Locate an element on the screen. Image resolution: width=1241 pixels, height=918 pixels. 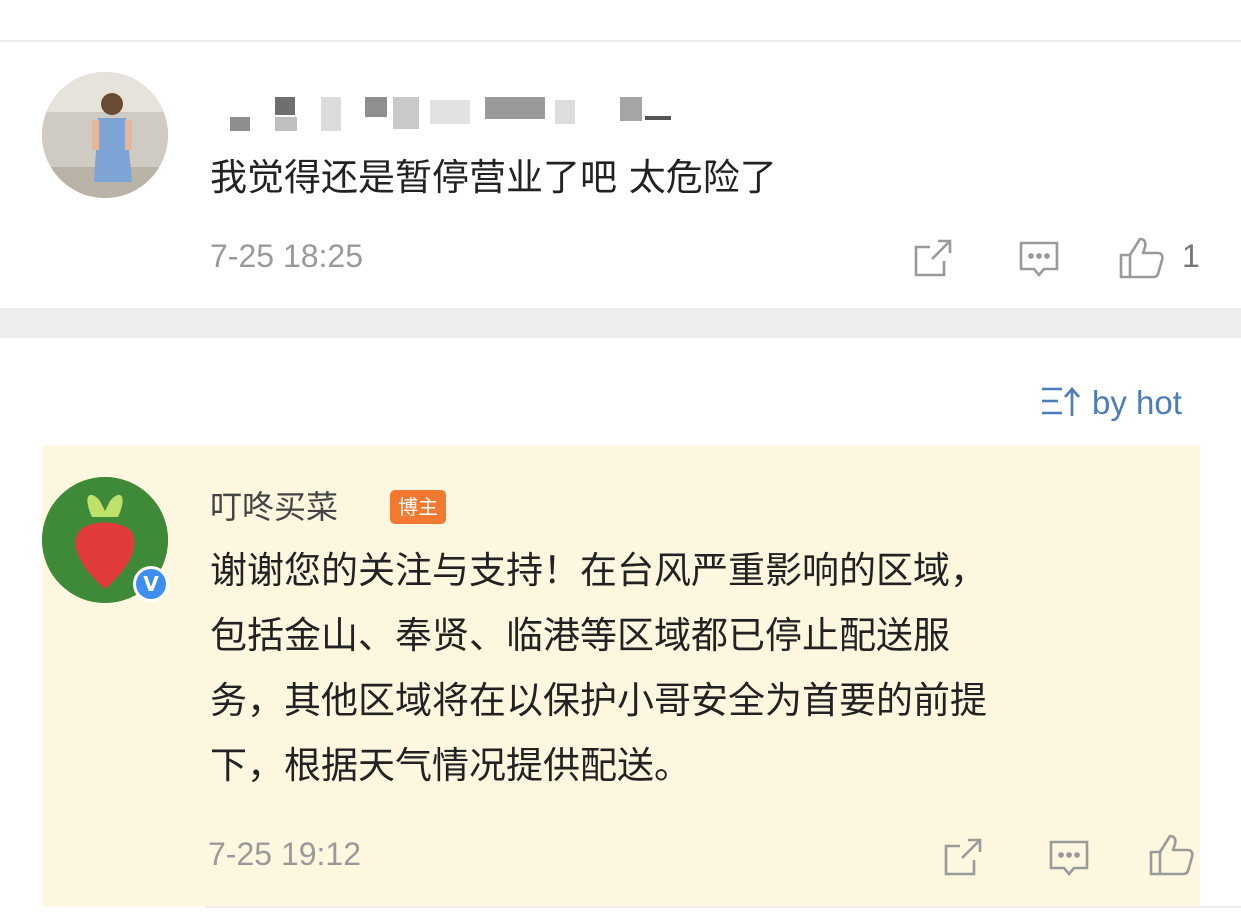
reply-line: 下，根据天气情况提供配送。 is located at coordinates (450, 765).